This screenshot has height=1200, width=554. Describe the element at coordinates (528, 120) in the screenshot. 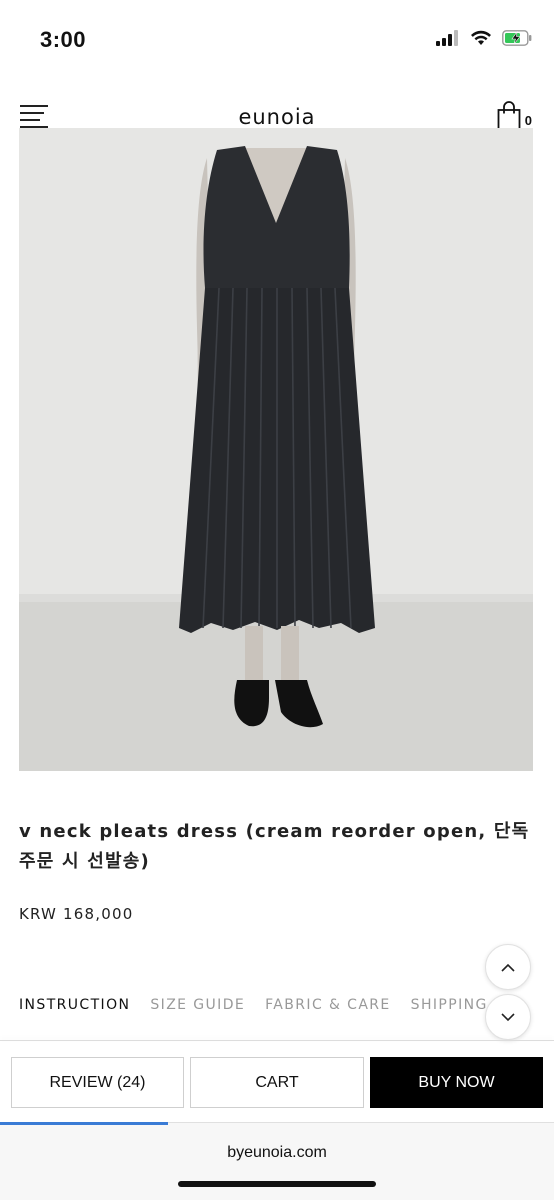

I see `cart-count: 0` at that location.